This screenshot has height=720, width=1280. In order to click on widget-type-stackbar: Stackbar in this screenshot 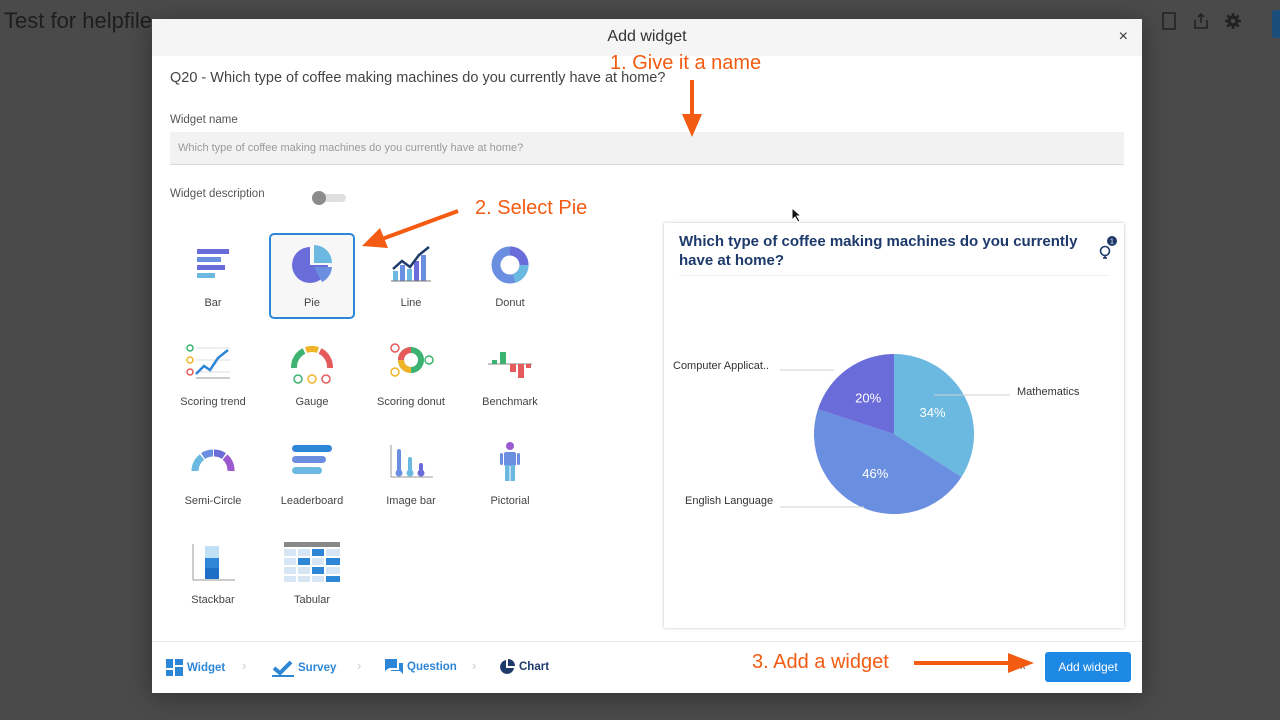, I will do `click(213, 573)`.